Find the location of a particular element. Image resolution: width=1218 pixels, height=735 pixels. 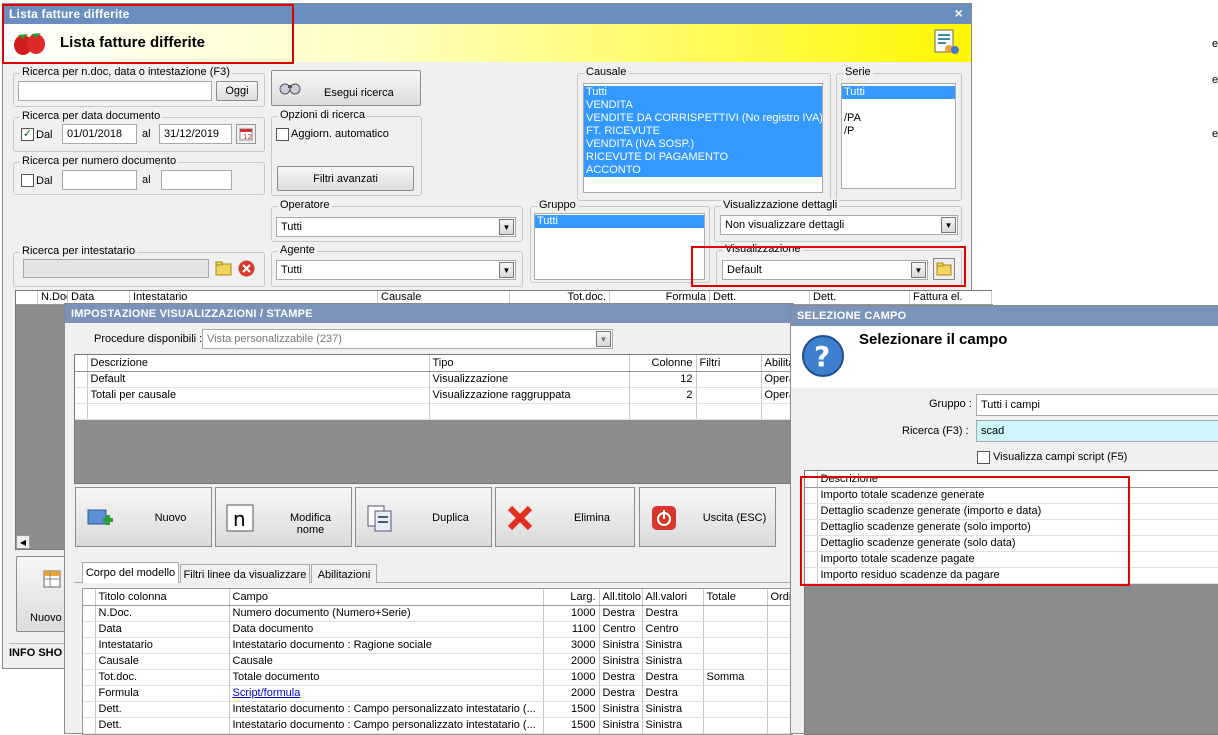

field-row: Dettaglio scadenze generate (solo data) is located at coordinates (1011, 543).